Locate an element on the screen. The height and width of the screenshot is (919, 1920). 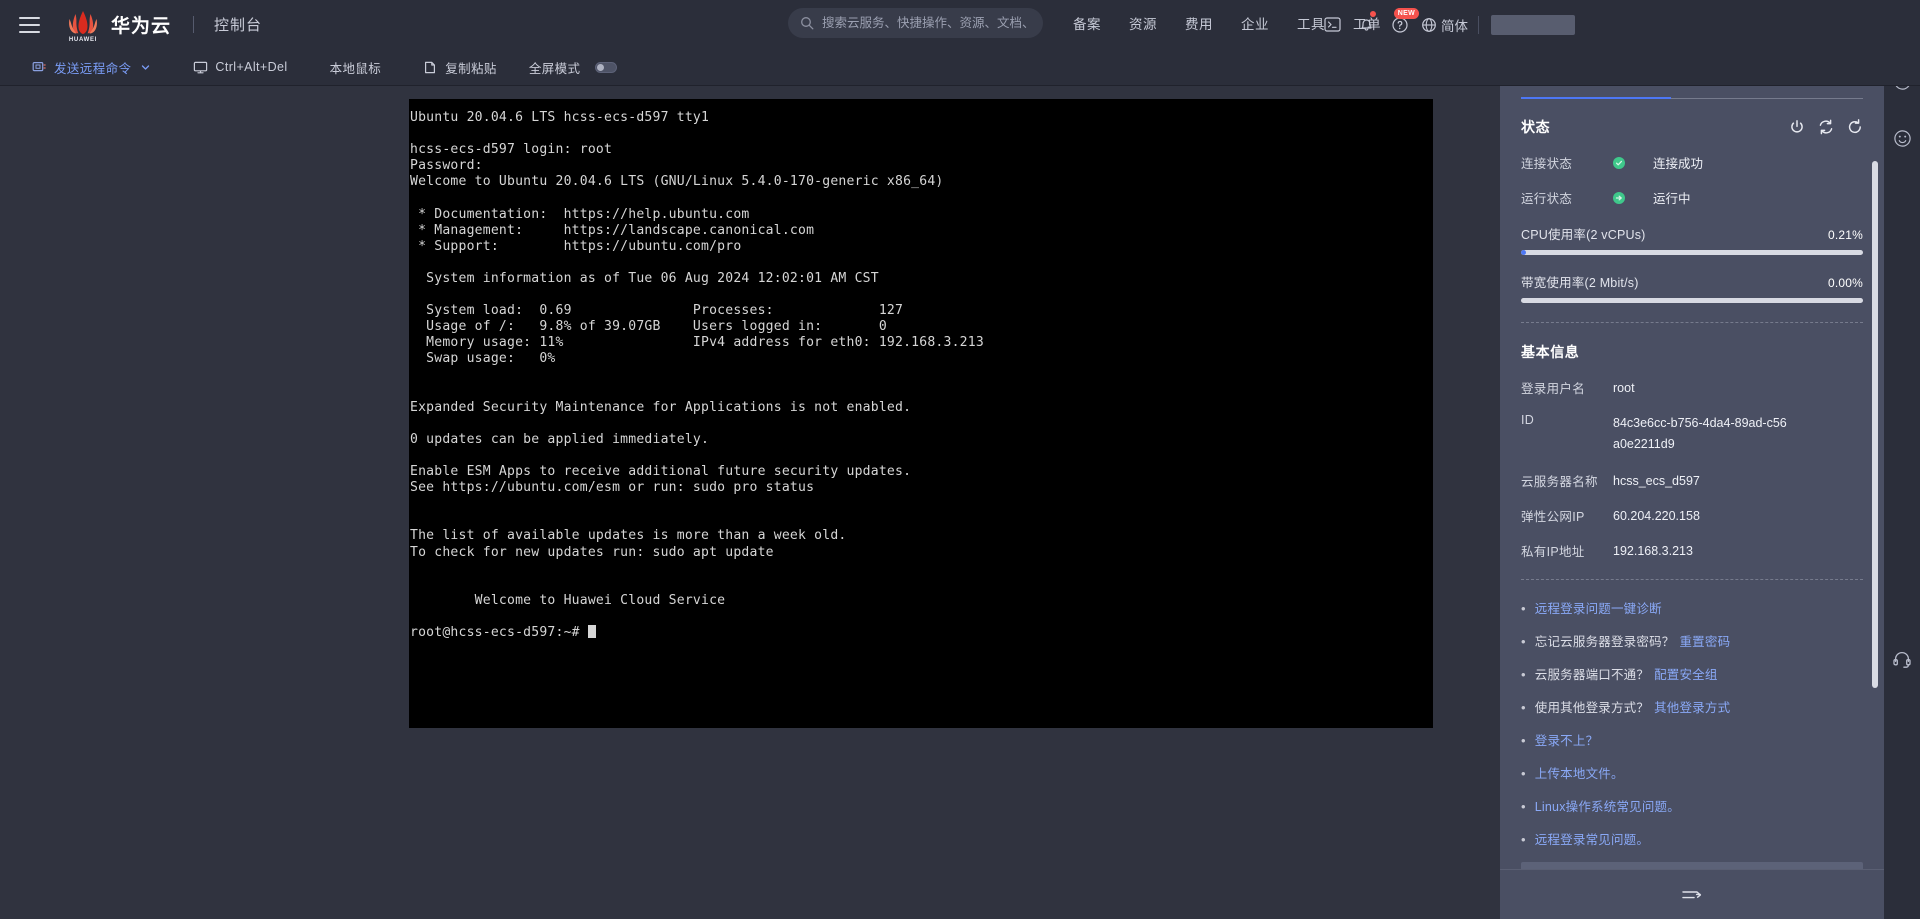
link-upload-local-file: 上传本地文件。 is located at coordinates (1579, 772).